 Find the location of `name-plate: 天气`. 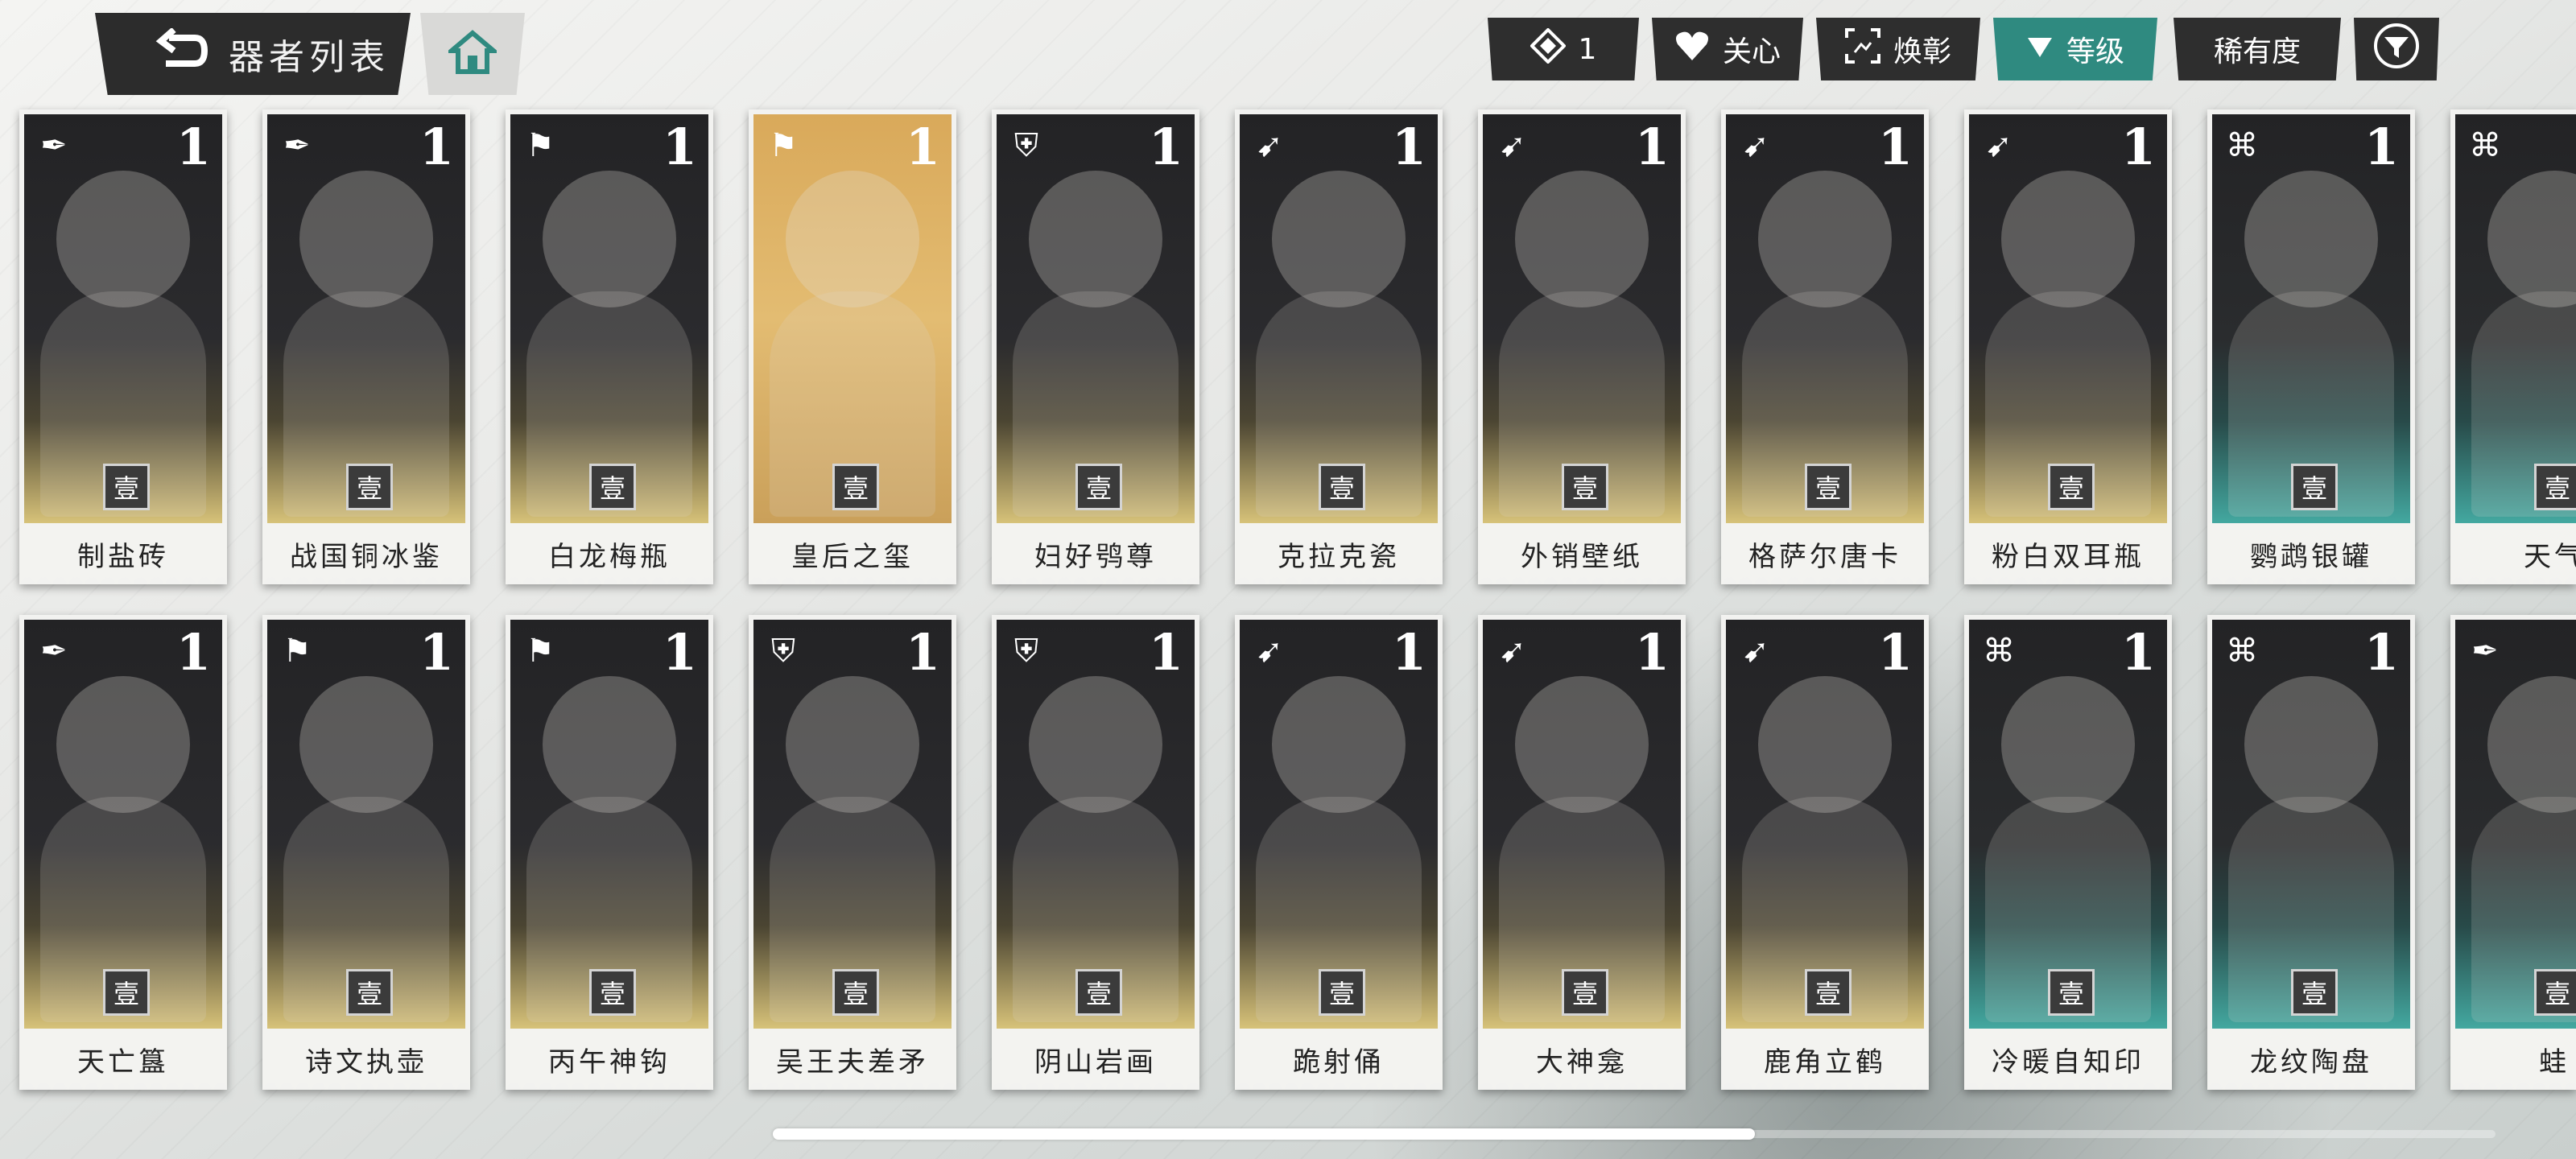

name-plate: 天气 is located at coordinates (2513, 553).